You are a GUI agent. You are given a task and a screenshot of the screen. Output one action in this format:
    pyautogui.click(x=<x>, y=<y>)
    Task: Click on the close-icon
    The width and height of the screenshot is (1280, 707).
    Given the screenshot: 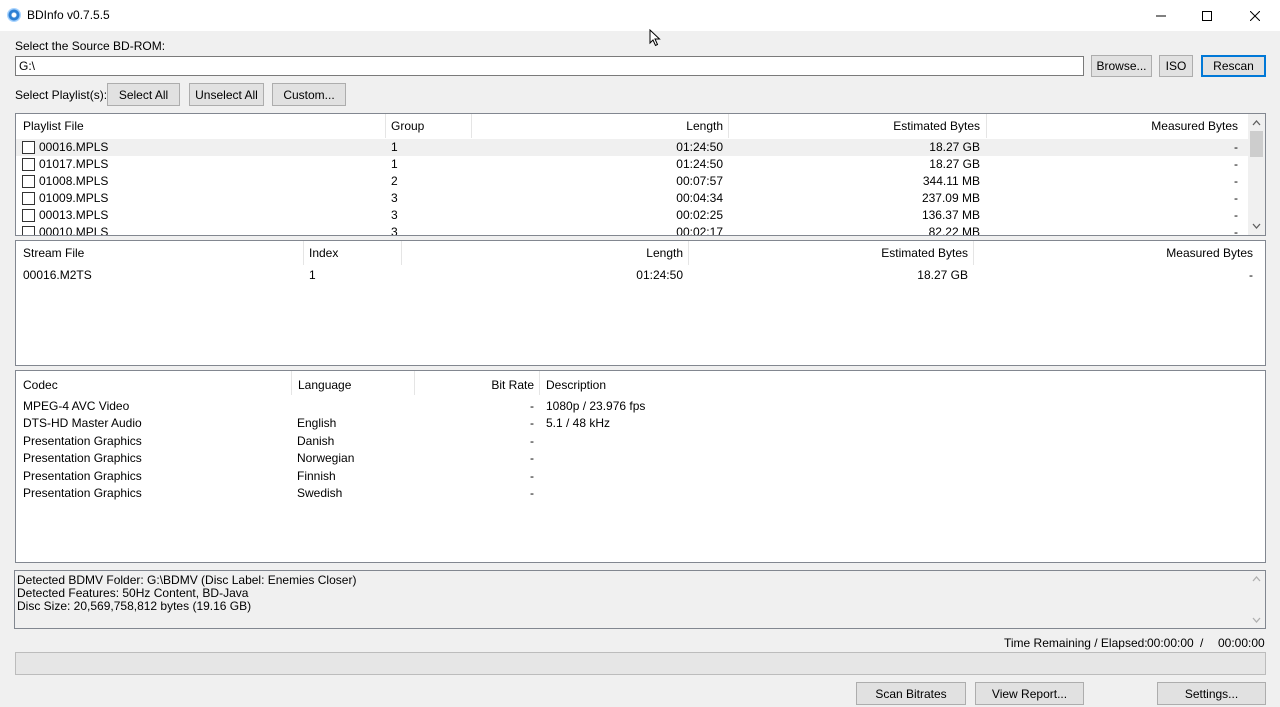 What is the action you would take?
    pyautogui.click(x=1255, y=15)
    